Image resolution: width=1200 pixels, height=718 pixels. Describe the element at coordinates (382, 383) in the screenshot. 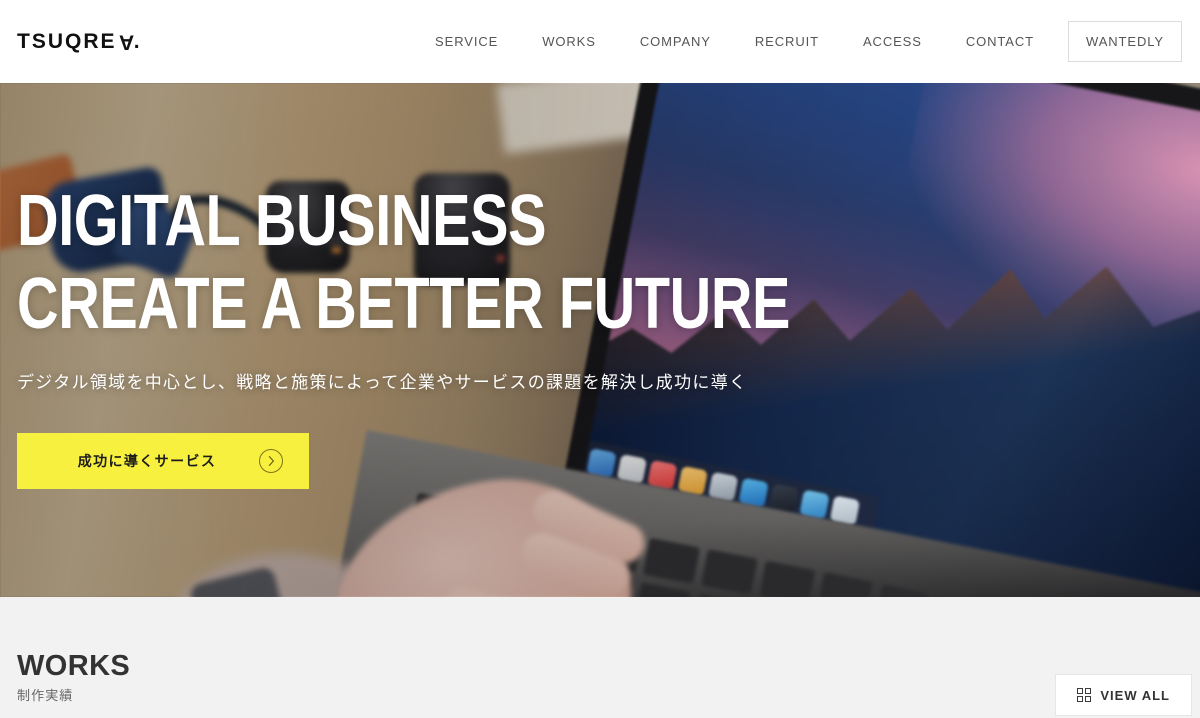

I see `hero-subcopy: デジタル領域を中心とし、戦略と施策によって企業やサービスの課題を解決し成功に導く` at that location.